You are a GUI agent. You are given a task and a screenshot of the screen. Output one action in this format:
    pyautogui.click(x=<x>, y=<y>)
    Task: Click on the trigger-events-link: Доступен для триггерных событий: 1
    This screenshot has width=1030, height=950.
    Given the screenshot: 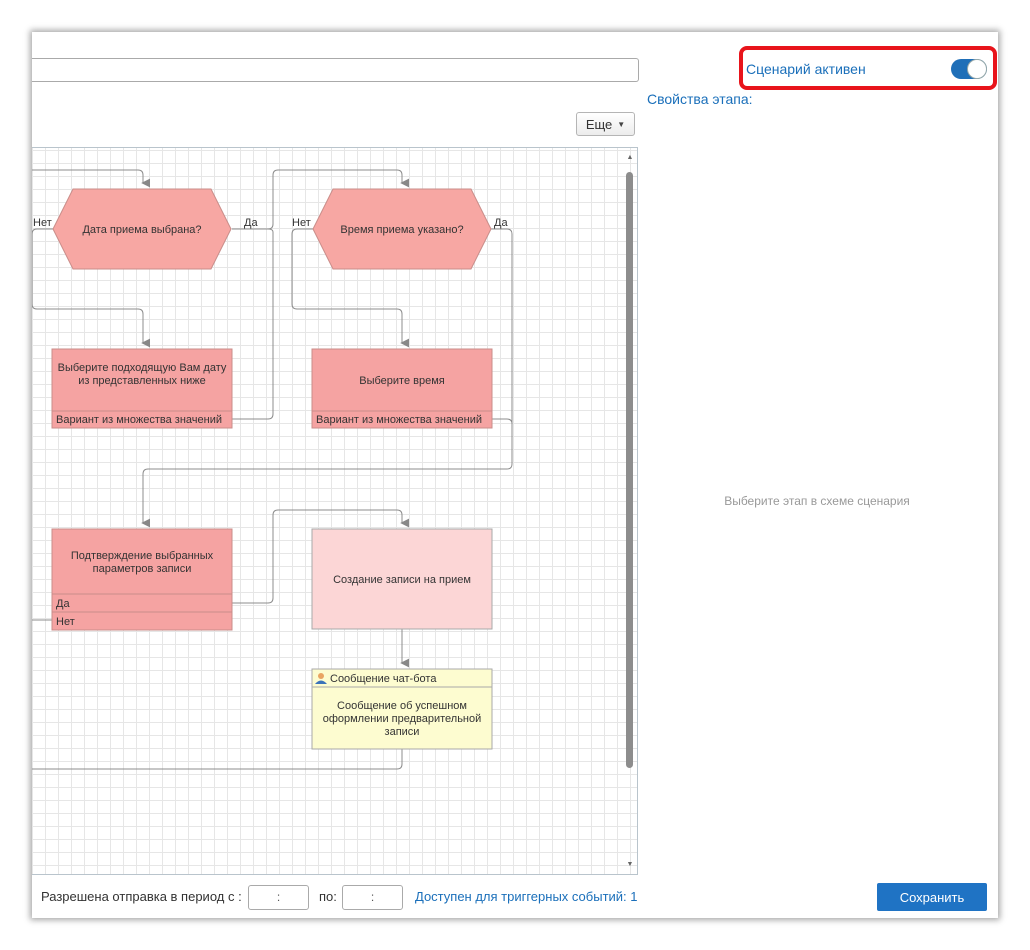 What is the action you would take?
    pyautogui.click(x=526, y=896)
    